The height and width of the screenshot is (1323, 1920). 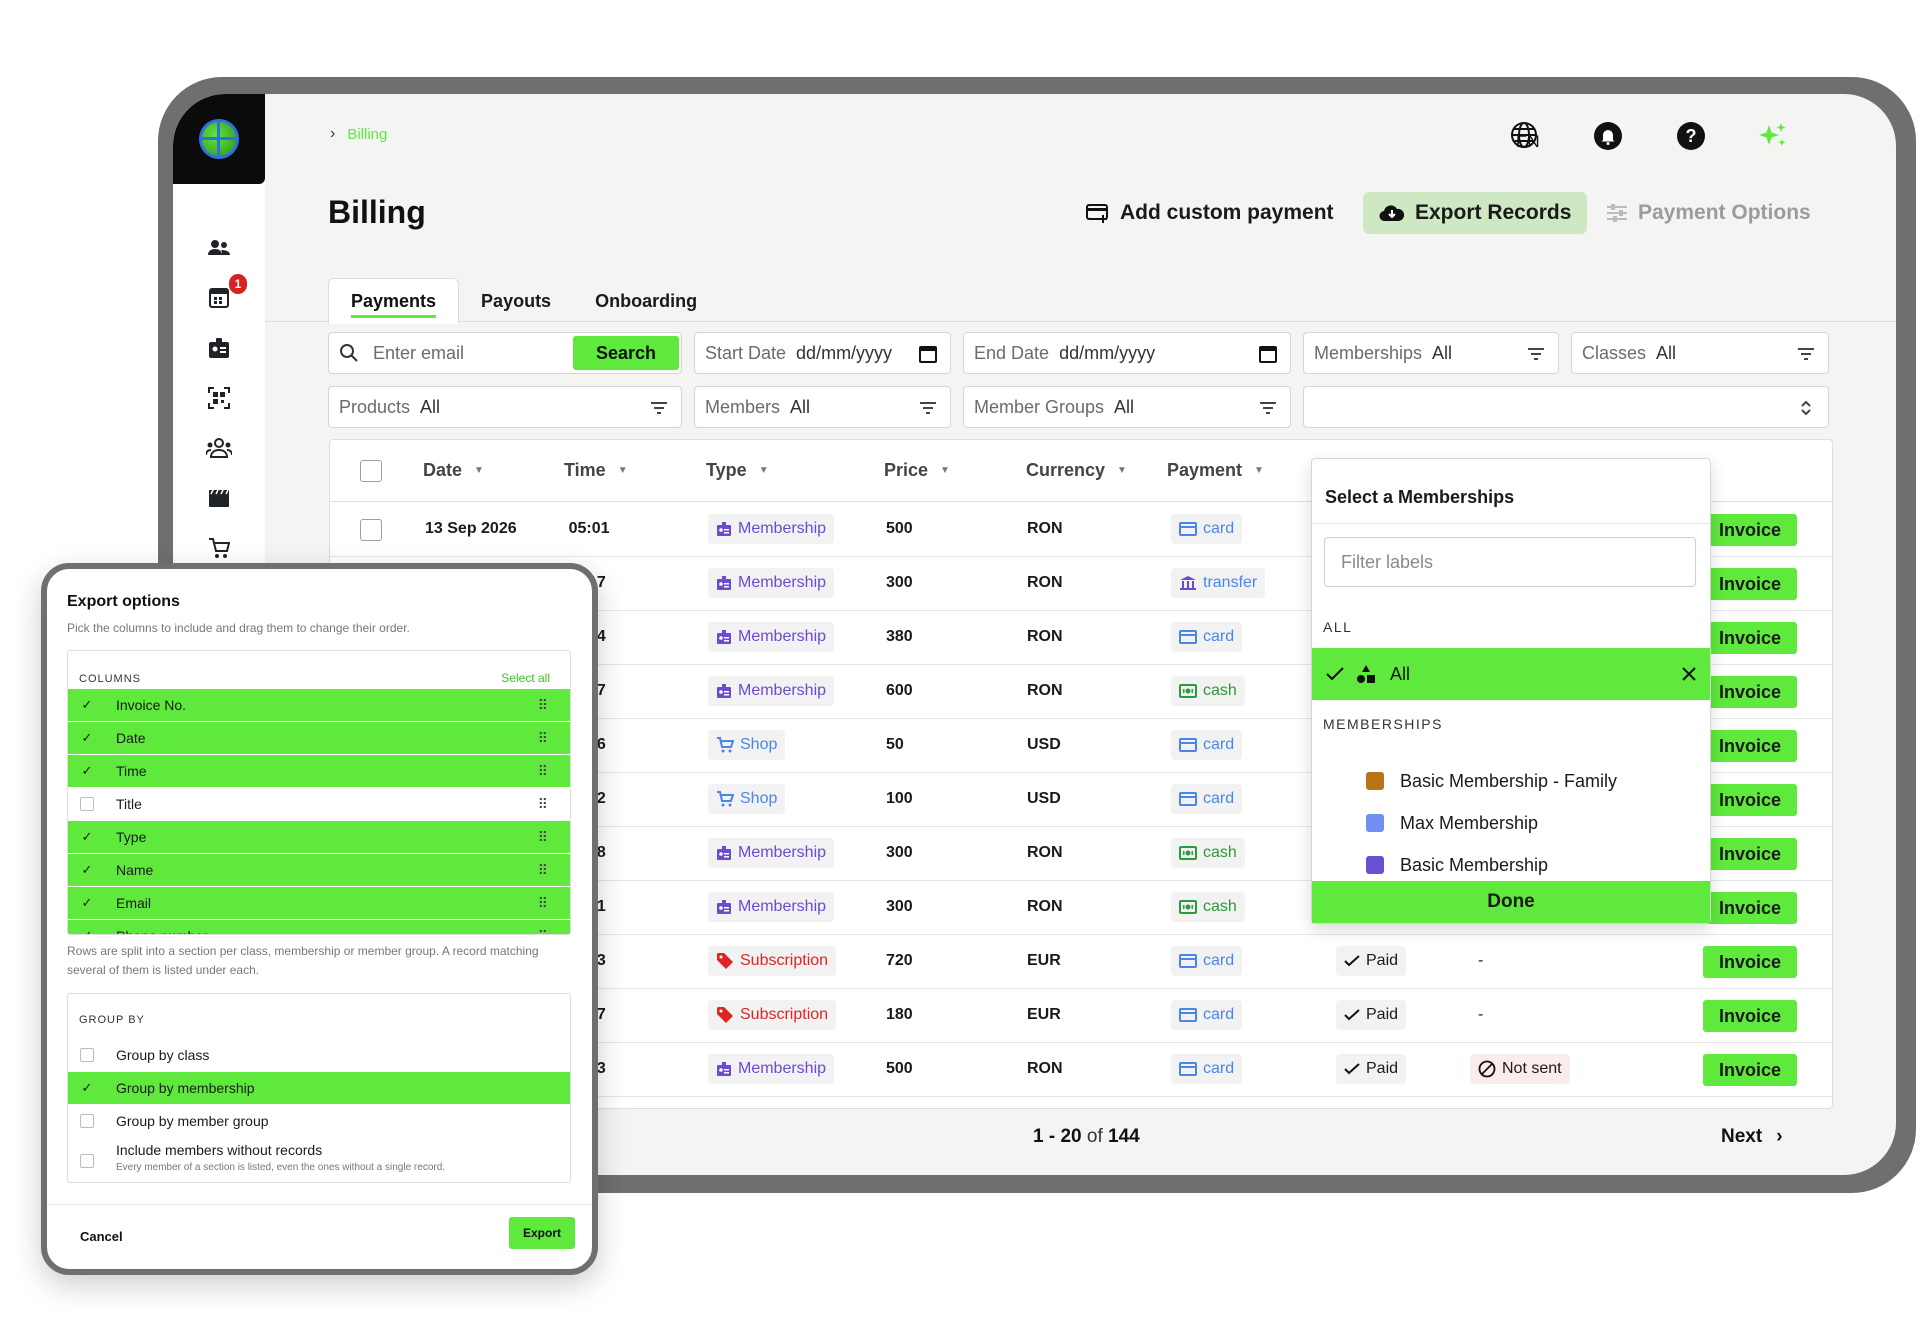 What do you see at coordinates (319, 1121) in the screenshot?
I see `group-by-option: Group by member group` at bounding box center [319, 1121].